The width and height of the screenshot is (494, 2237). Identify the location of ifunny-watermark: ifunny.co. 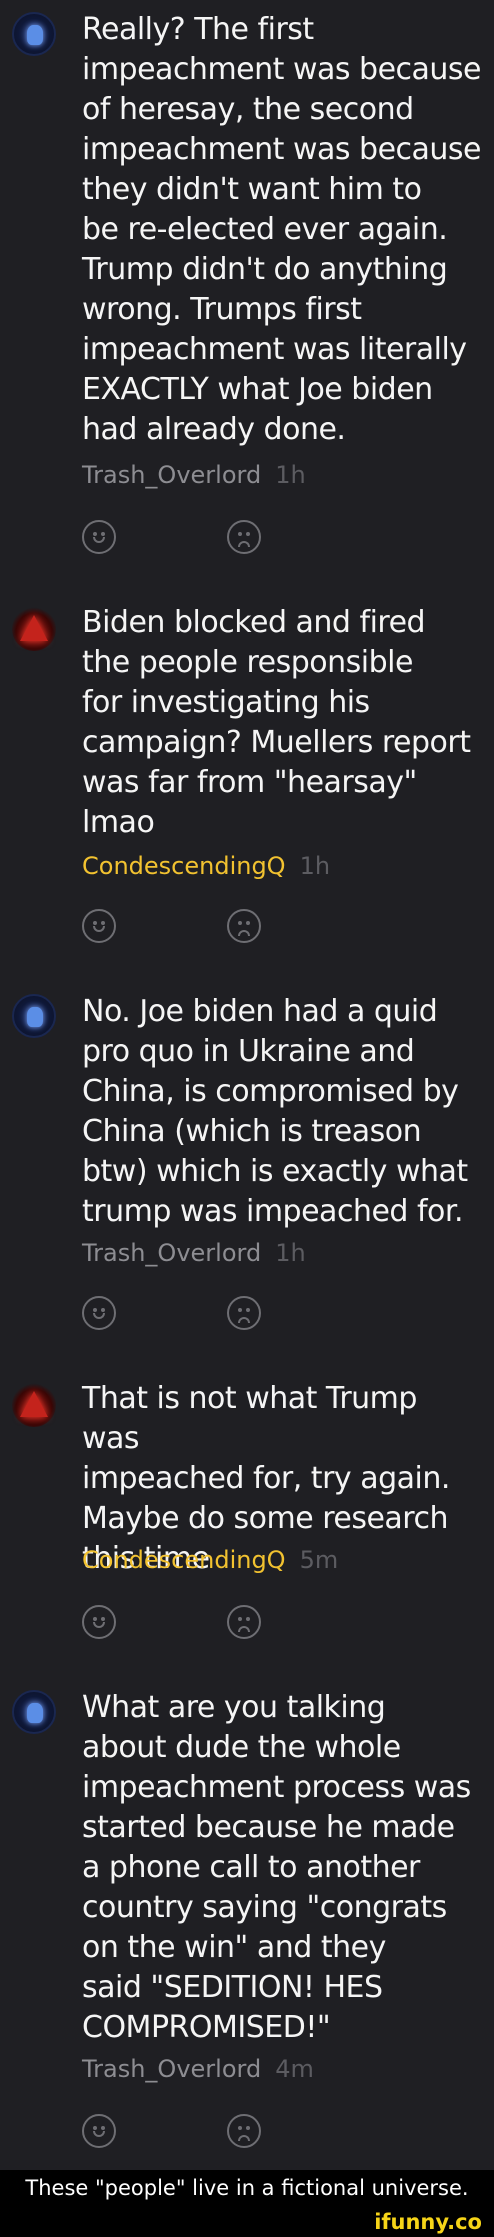
(428, 2222).